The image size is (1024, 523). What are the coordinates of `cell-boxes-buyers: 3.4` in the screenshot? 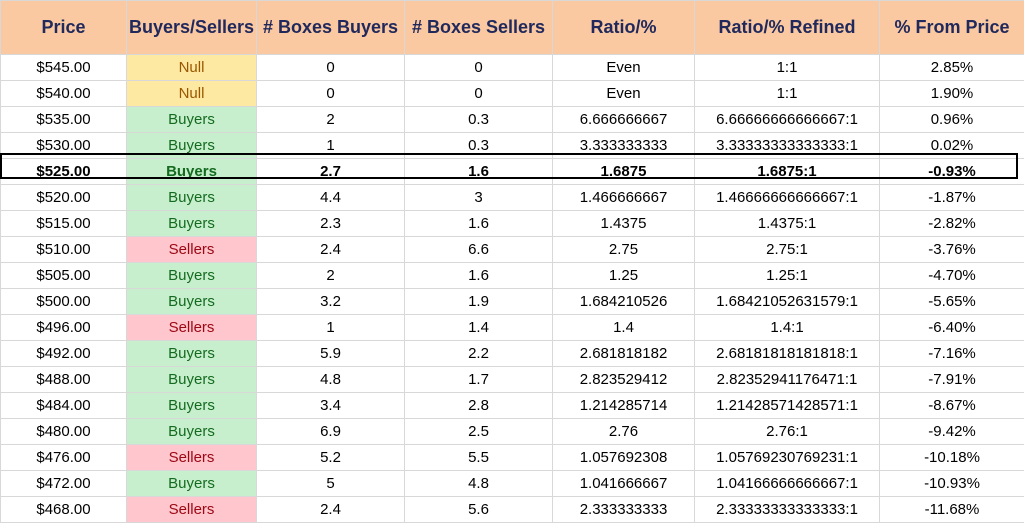 It's located at (331, 406).